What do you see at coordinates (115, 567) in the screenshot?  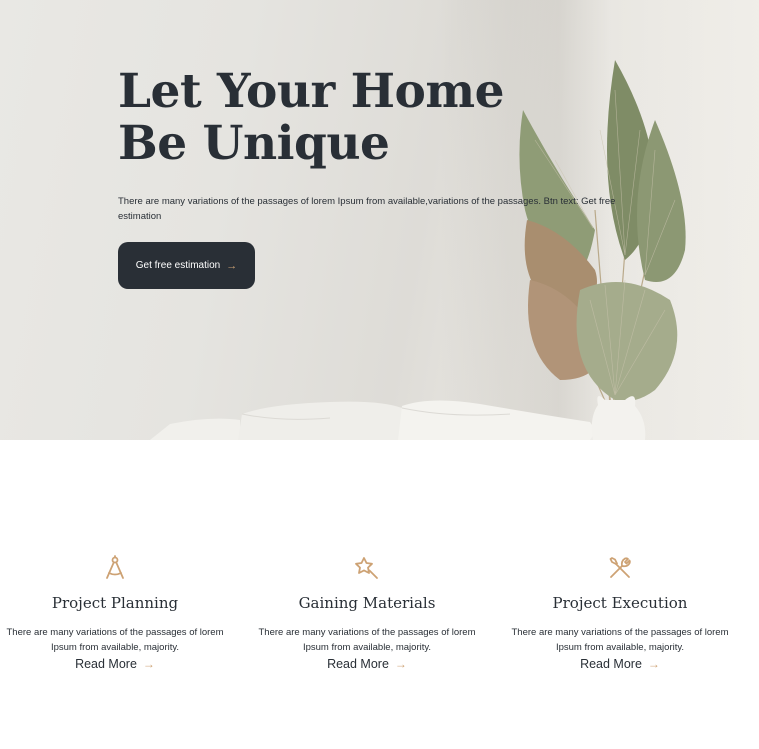 I see `drafting-compass-icon` at bounding box center [115, 567].